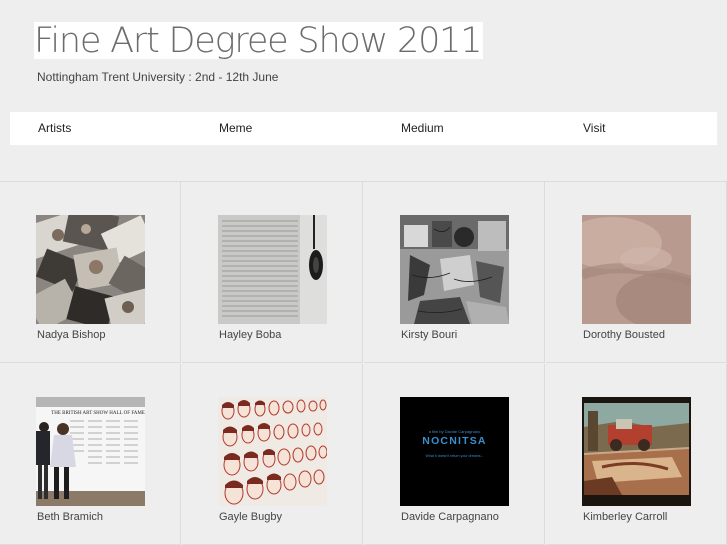  Describe the element at coordinates (594, 128) in the screenshot. I see `nav-item-visit: Visit` at that location.